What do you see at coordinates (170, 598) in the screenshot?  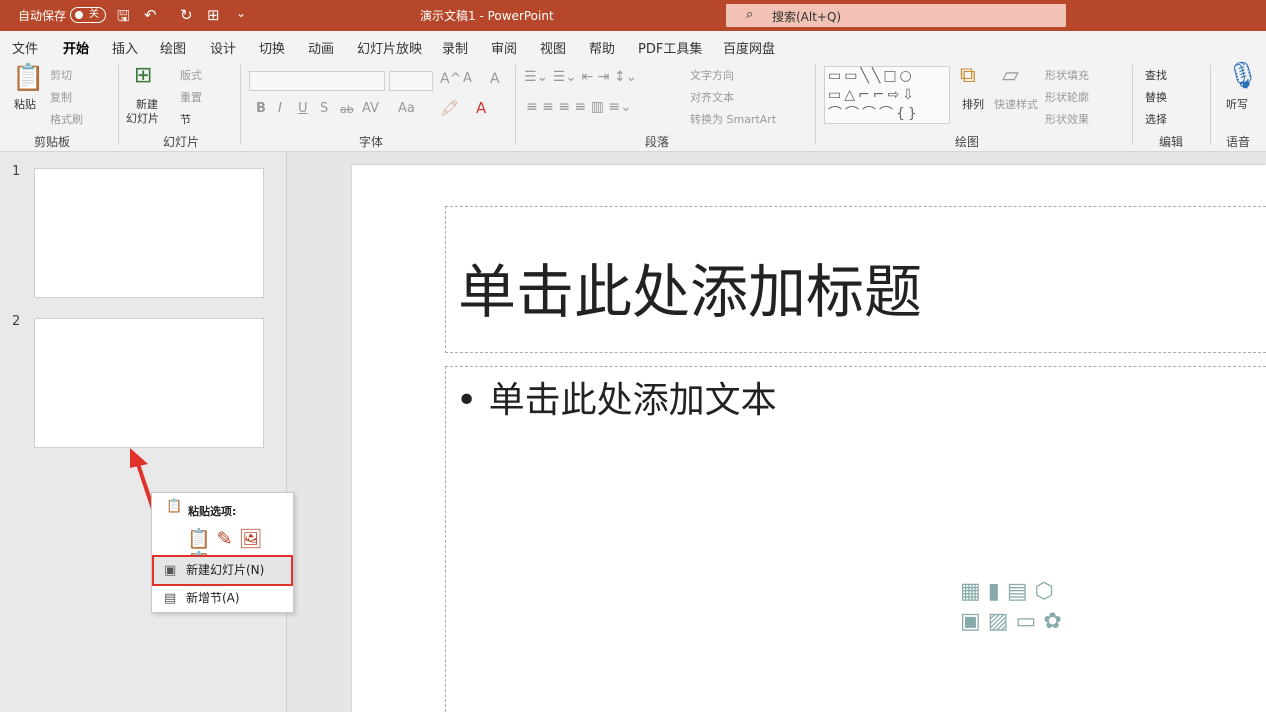 I see `new-section-icon: ▤` at bounding box center [170, 598].